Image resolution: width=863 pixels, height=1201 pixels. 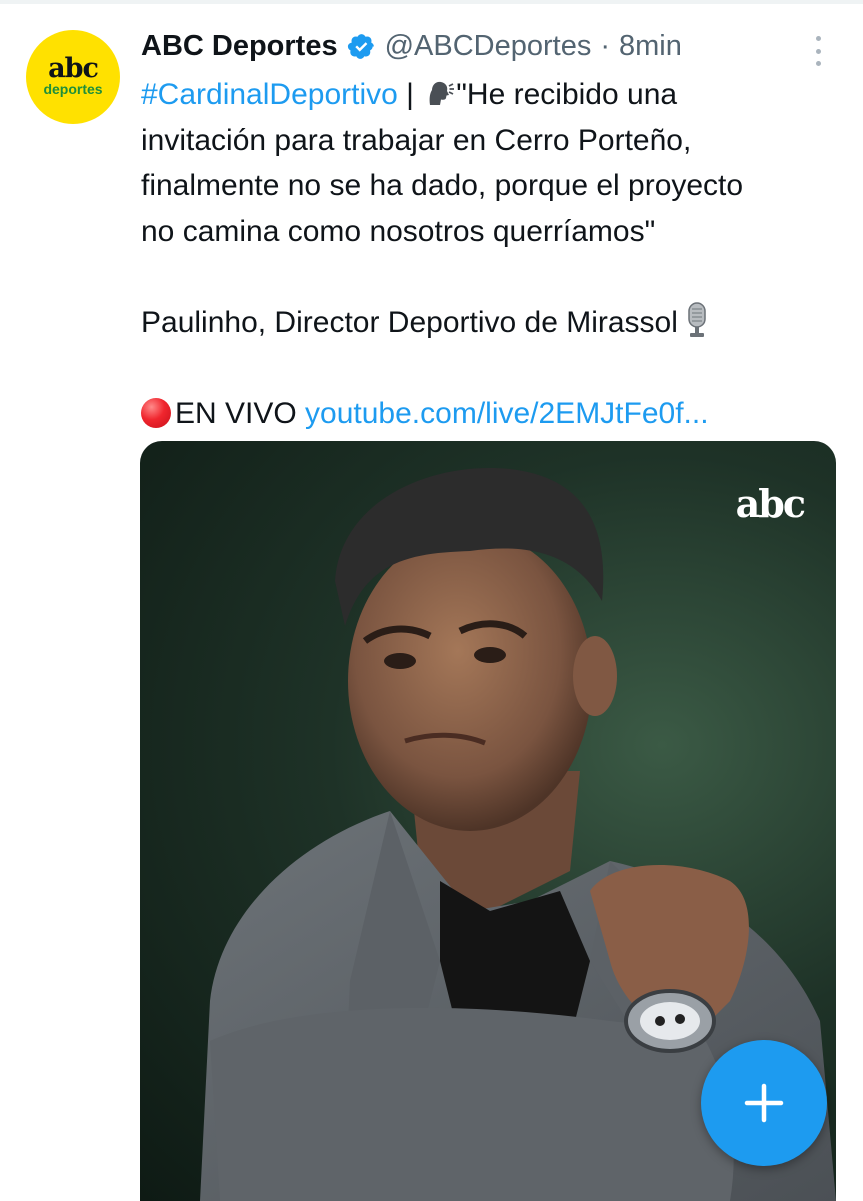 I want to click on hashtag-link: #CardinalDeportivo, so click(x=269, y=94).